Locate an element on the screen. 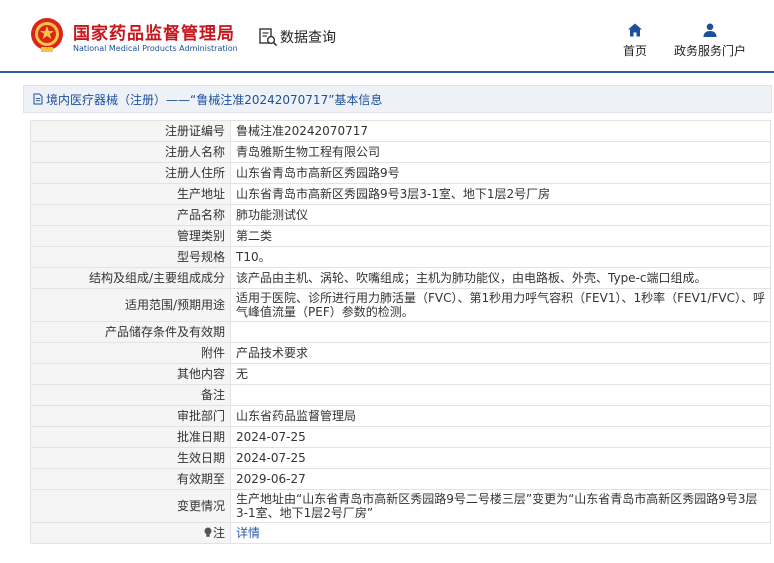 This screenshot has width=774, height=563. search-document-icon is located at coordinates (268, 37).